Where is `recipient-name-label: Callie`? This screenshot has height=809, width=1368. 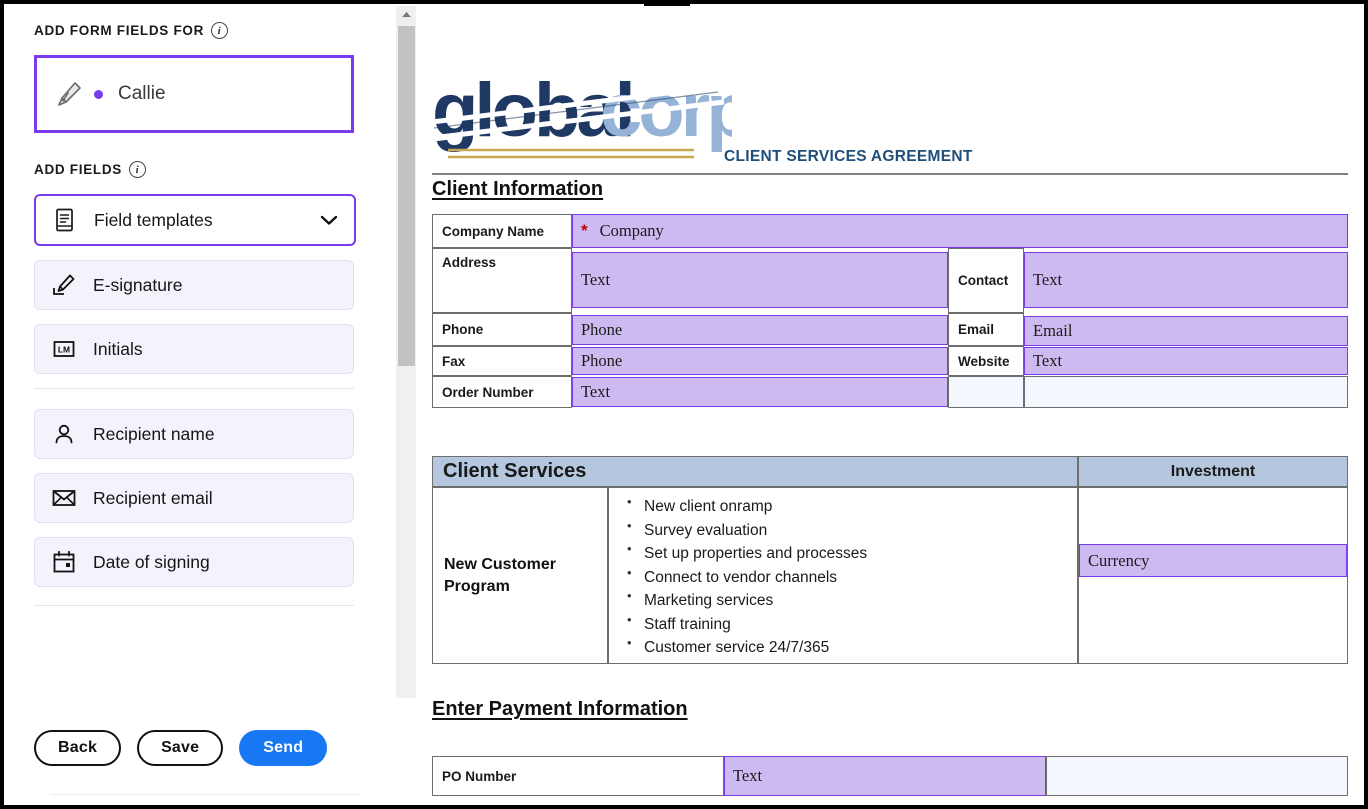
recipient-name-label: Callie is located at coordinates (142, 93).